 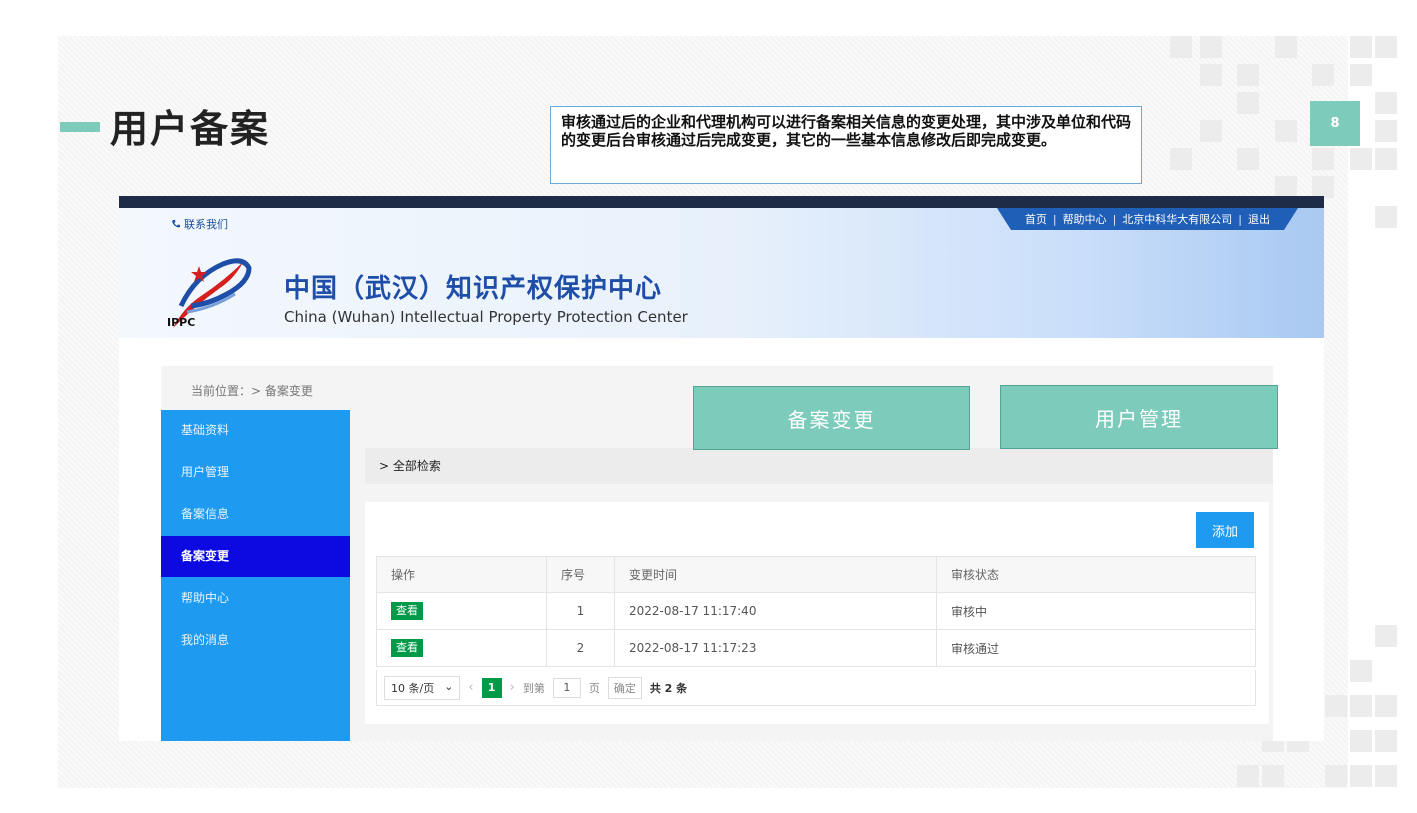 I want to click on top-links: 首页 | 帮助中心 | 北京中科华大有限公司 | 退出, so click(x=1147, y=219).